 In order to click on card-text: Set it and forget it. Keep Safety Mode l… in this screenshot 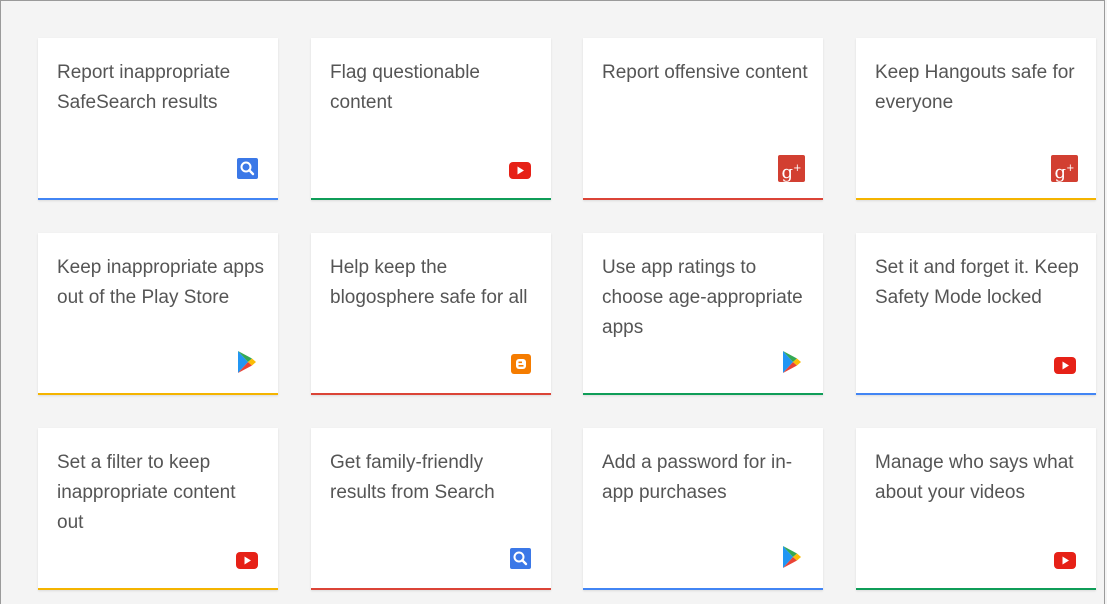, I will do `click(977, 282)`.